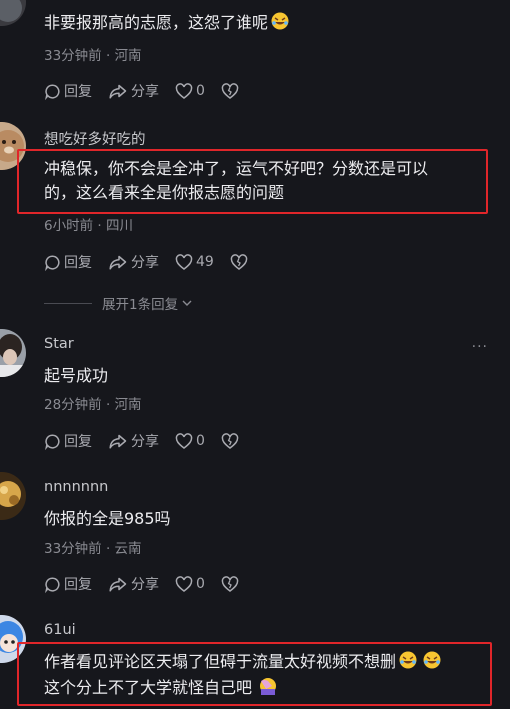 This screenshot has height=709, width=510. I want to click on chevron-down-icon, so click(187, 303).